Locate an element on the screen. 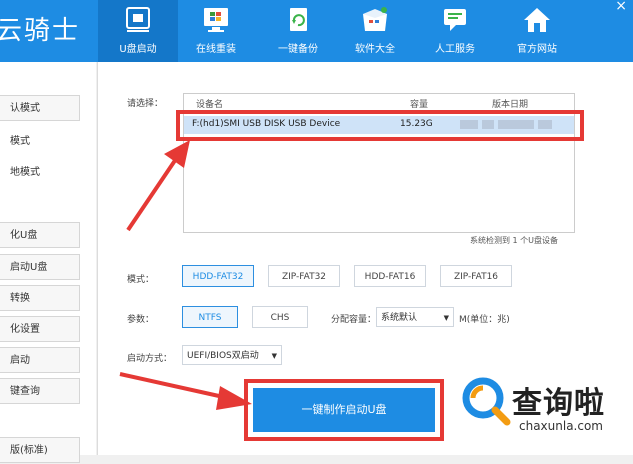 The width and height of the screenshot is (633, 464). sidebar-item-mode: 模式 is located at coordinates (40, 142).